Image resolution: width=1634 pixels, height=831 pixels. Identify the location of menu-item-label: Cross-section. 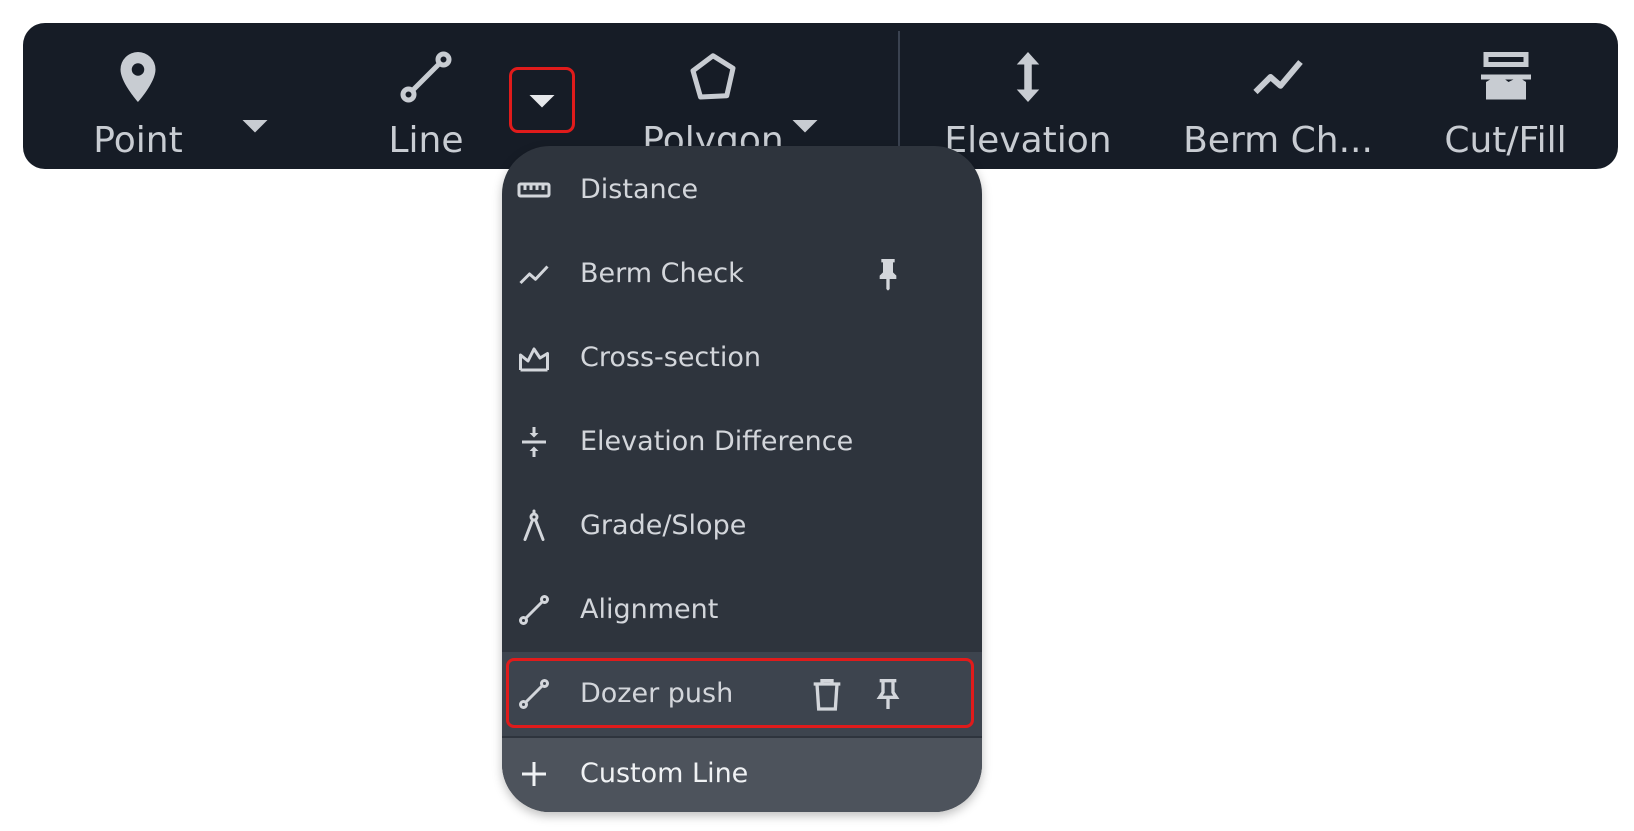
(670, 357).